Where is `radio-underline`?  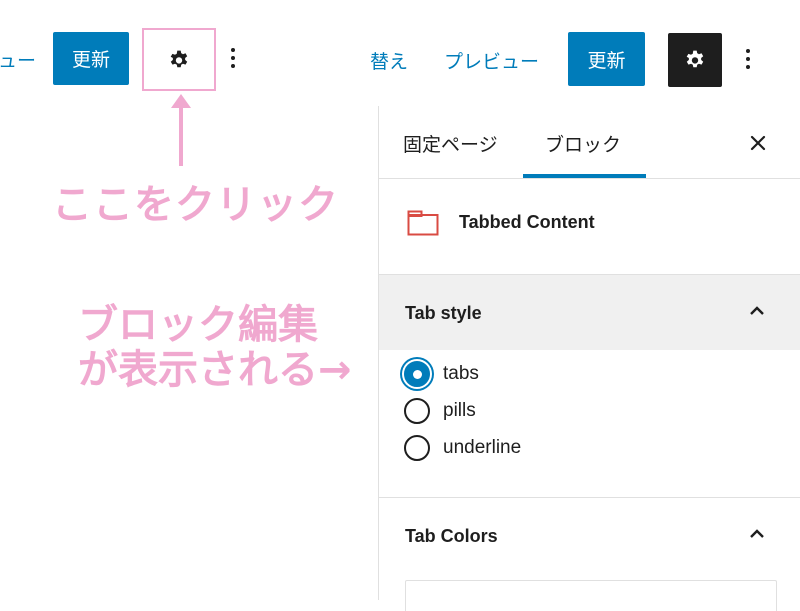
radio-underline is located at coordinates (417, 448).